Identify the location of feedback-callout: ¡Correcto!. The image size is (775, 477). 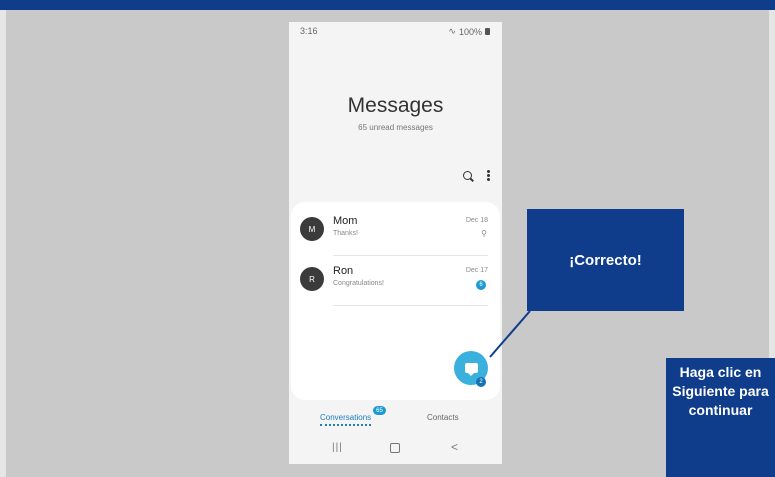
(605, 260).